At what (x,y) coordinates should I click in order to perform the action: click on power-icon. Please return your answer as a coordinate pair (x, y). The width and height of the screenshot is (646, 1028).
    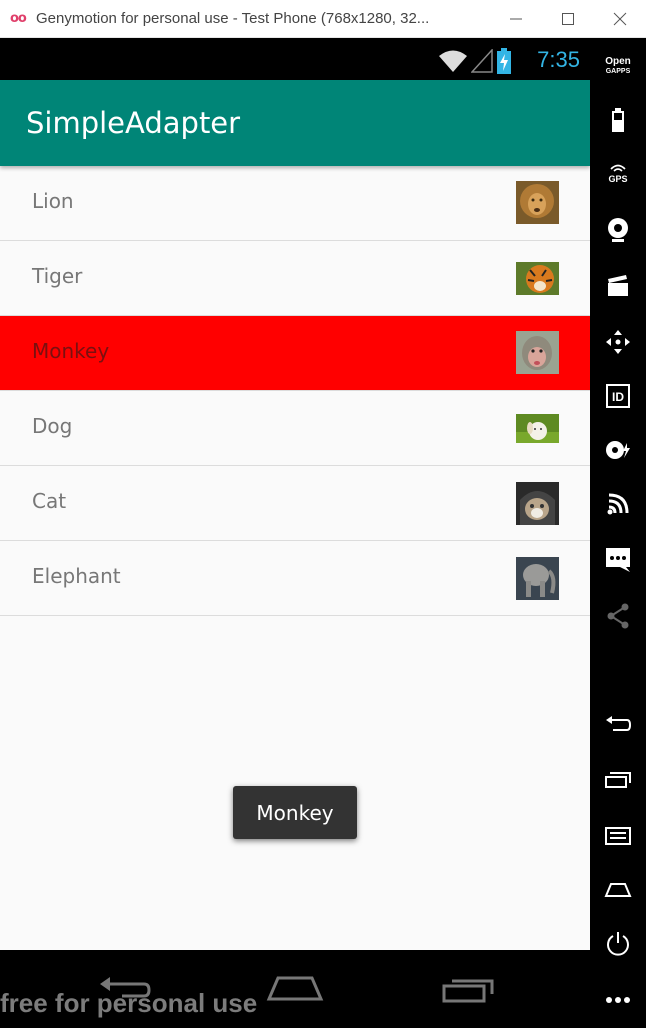
    Looking at the image, I should click on (618, 944).